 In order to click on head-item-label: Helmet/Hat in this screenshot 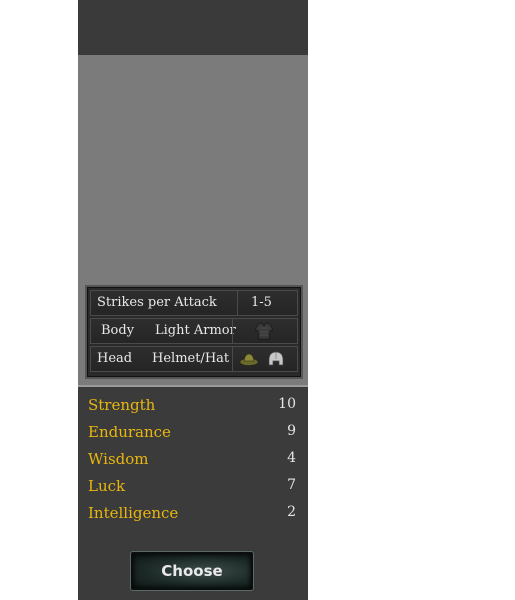, I will do `click(191, 358)`.